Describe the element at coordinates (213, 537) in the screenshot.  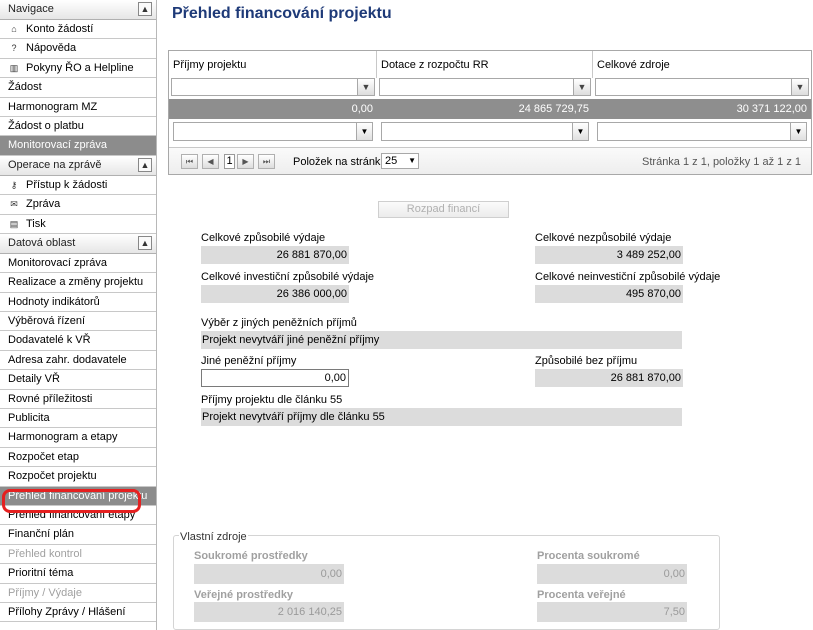
I see `vlastni-zdroje-legend: Vlastní zdroje` at that location.